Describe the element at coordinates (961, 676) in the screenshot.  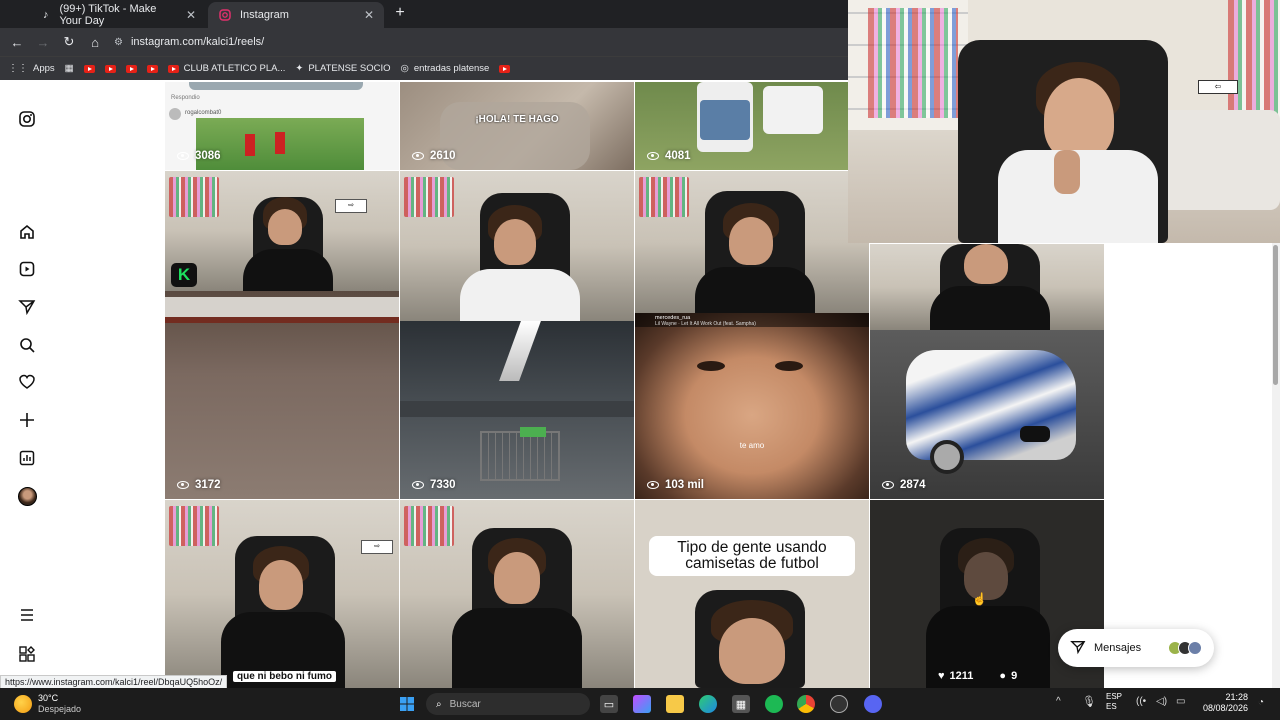
I see `like-count-text: 1211` at that location.